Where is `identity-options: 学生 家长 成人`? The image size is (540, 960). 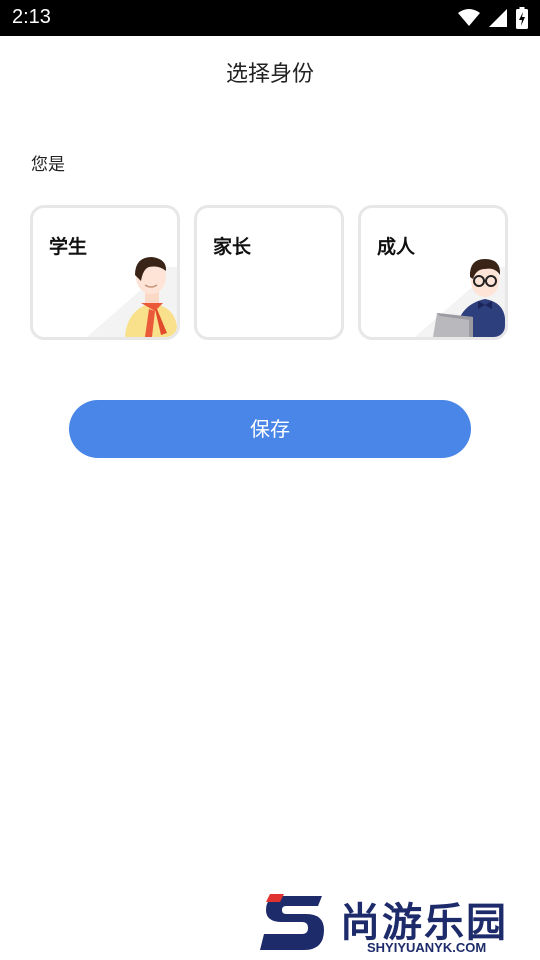 identity-options: 学生 家长 成人 is located at coordinates (269, 272).